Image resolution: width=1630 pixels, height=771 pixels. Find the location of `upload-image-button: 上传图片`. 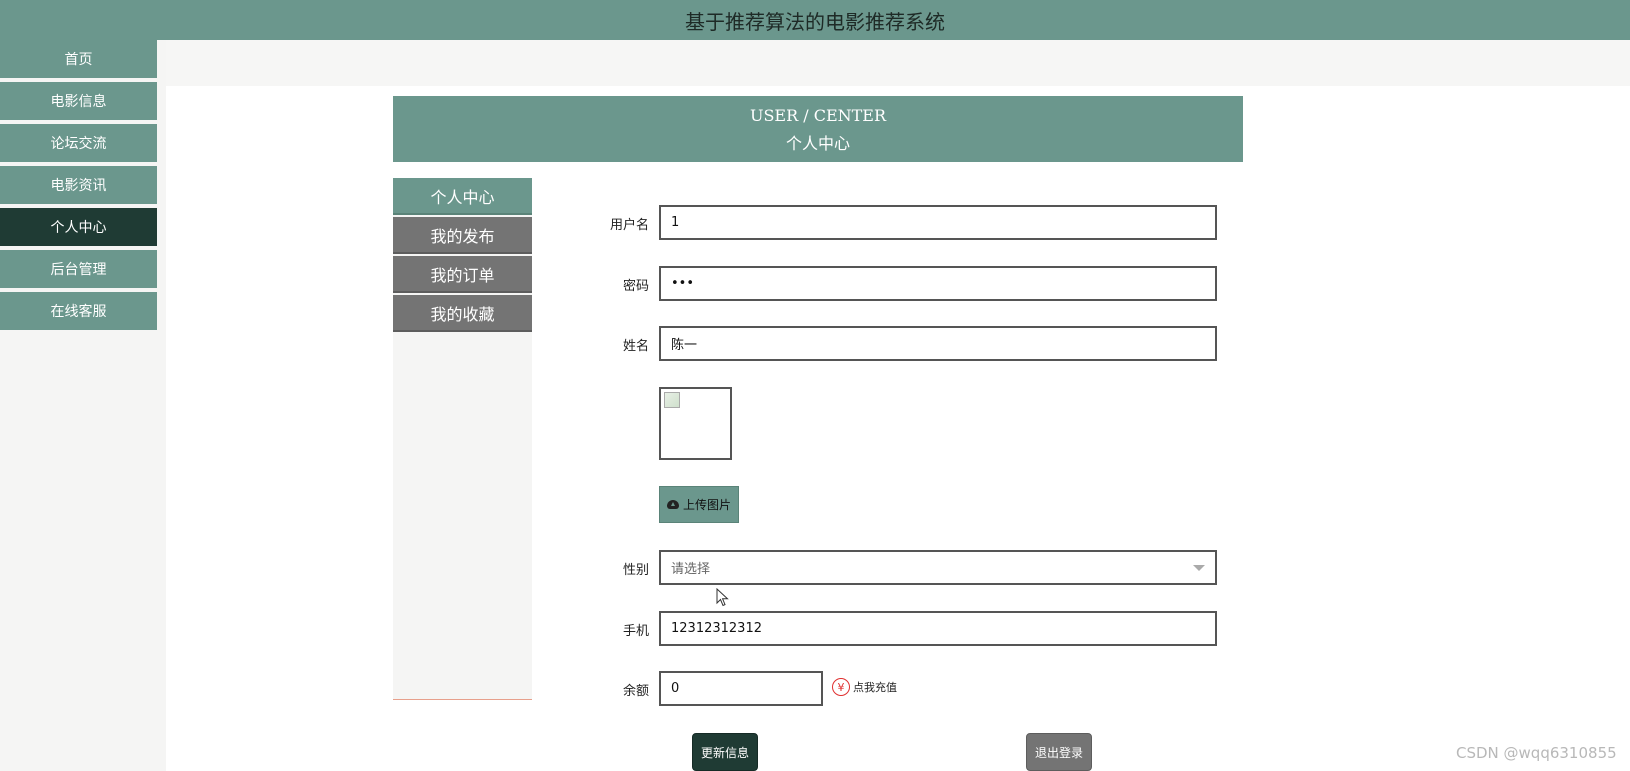

upload-image-button: 上传图片 is located at coordinates (699, 504).